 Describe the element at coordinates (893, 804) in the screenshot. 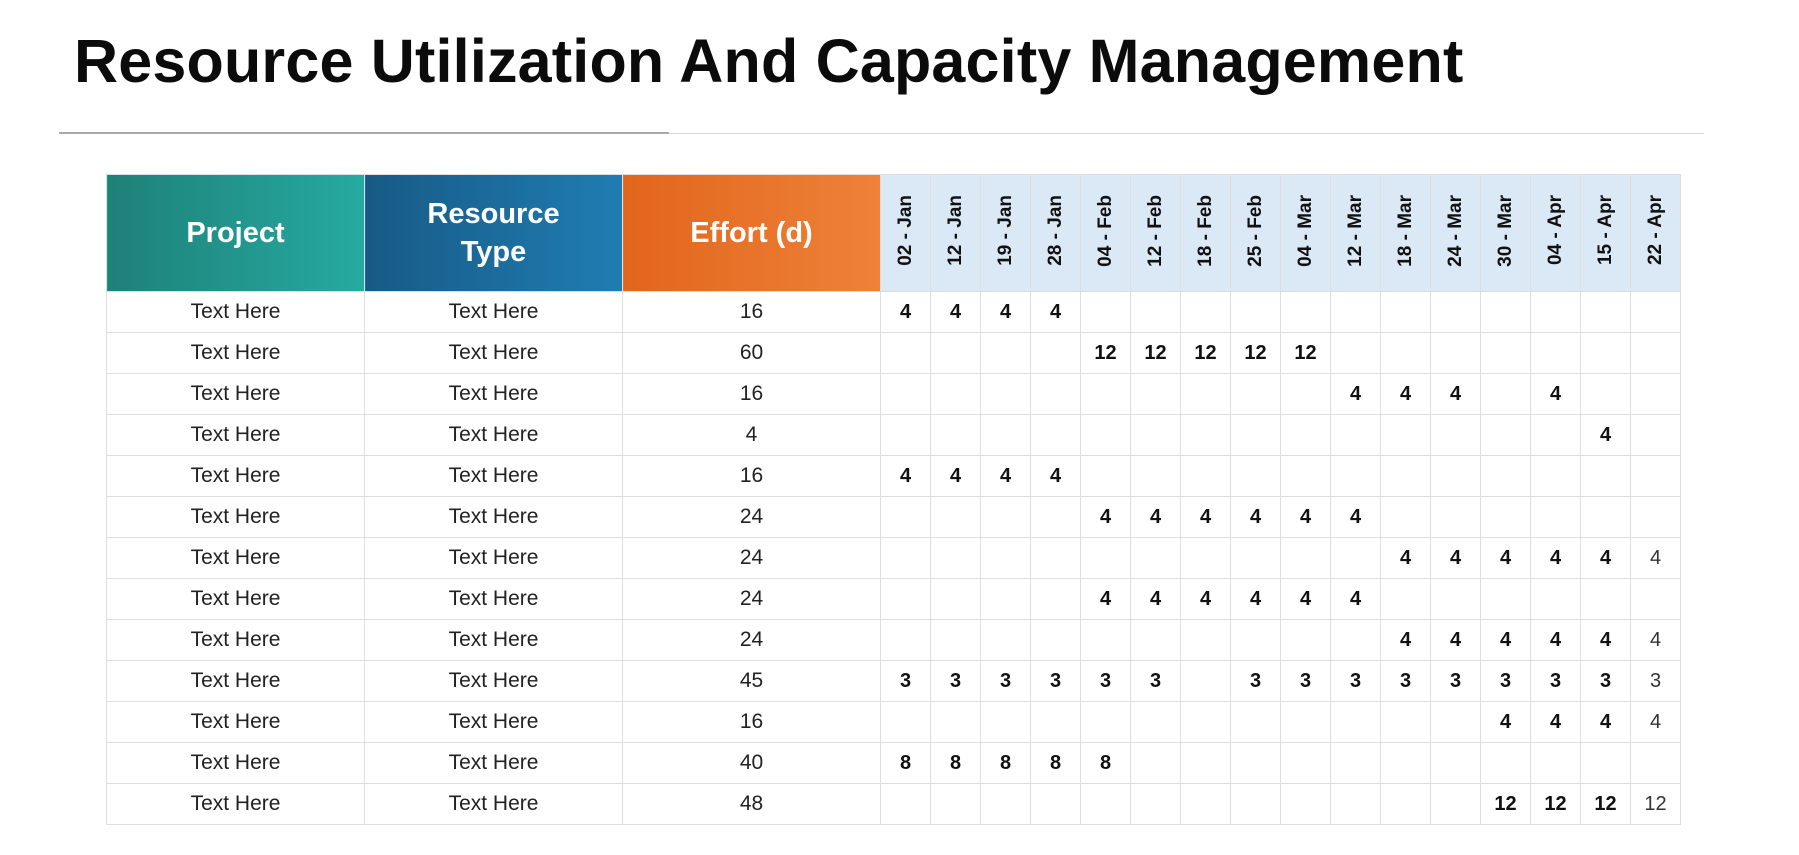

I see `table-row: Text Here Text Here 48 12 12 12 12` at that location.